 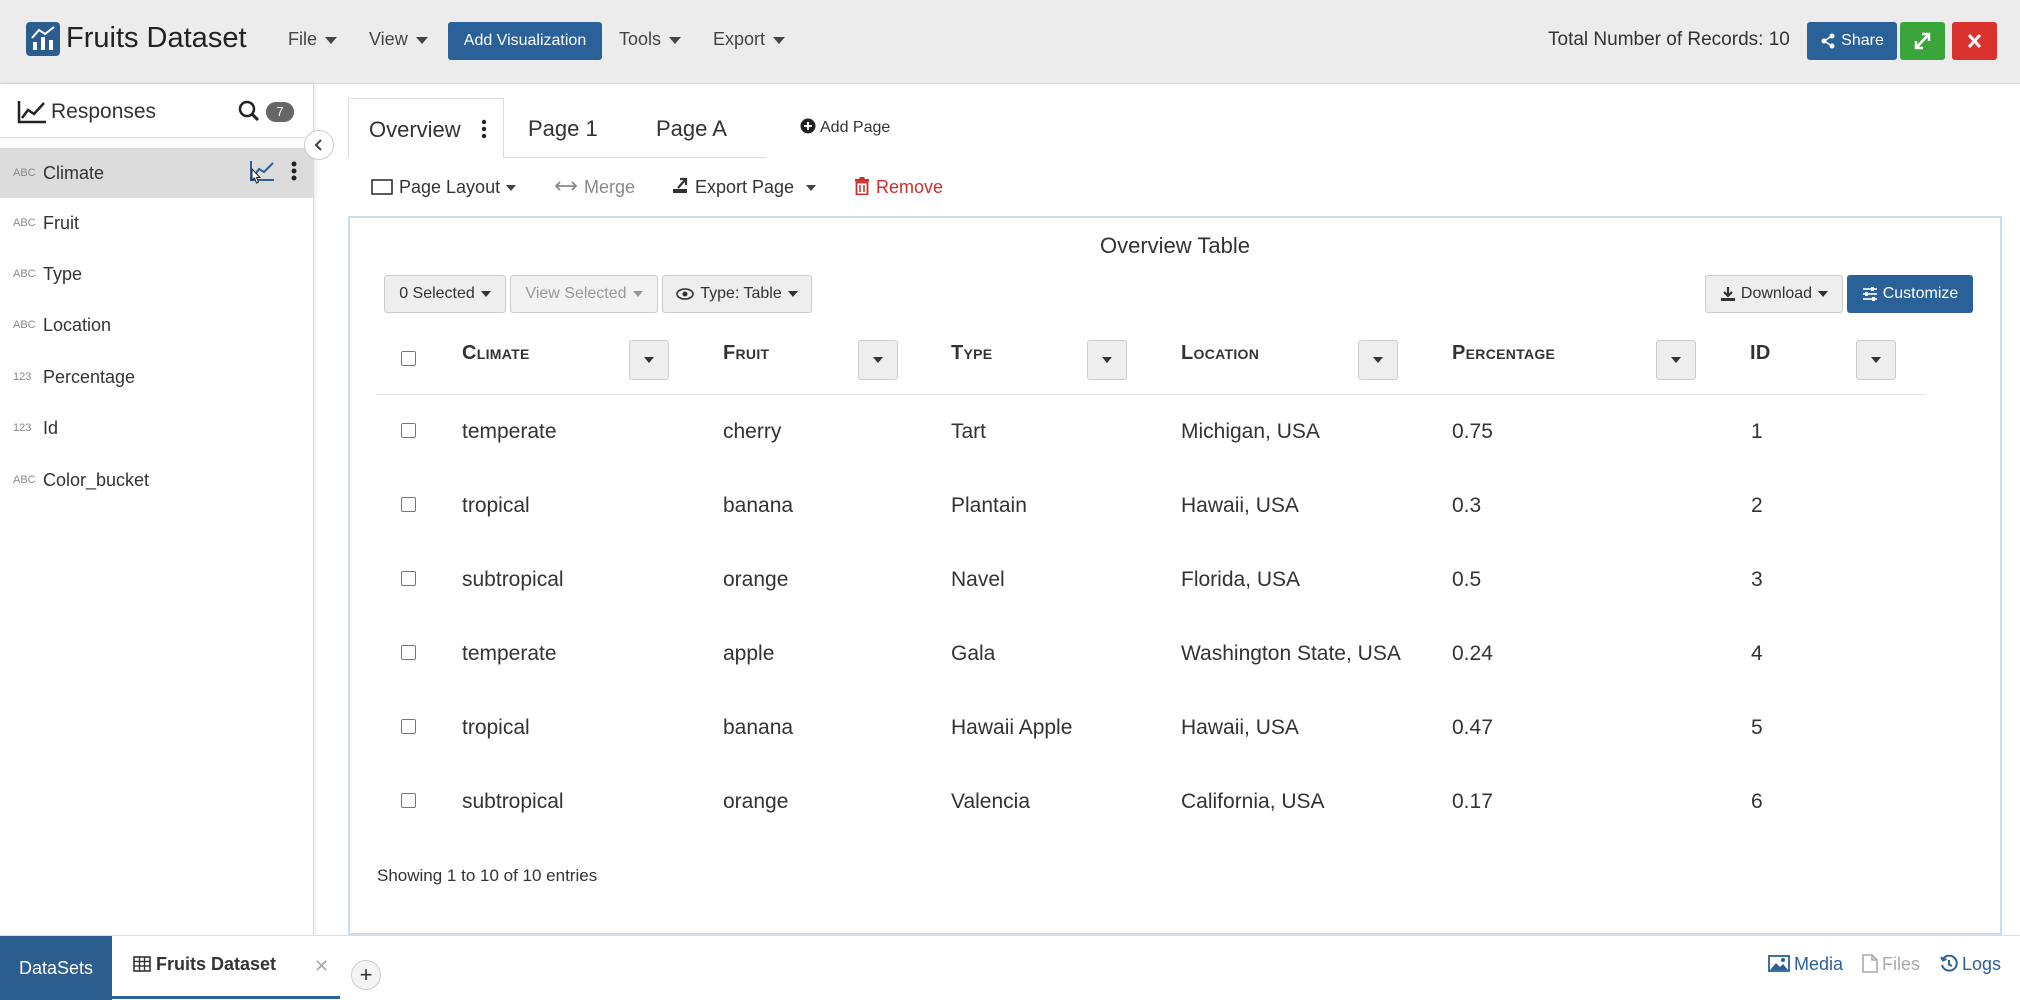 What do you see at coordinates (444, 187) in the screenshot?
I see `page-layout-dropdown: Page Layout` at bounding box center [444, 187].